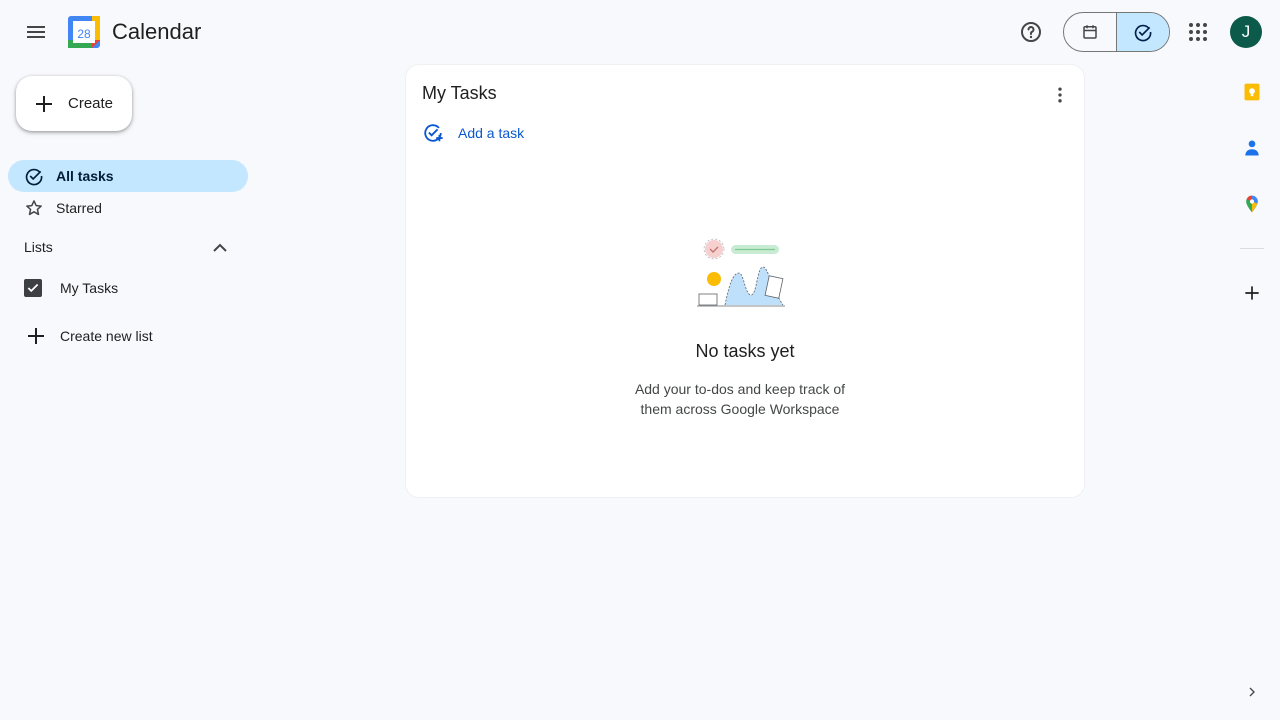 The image size is (1280, 720). I want to click on sidebar-item-label: All tasks, so click(85, 176).